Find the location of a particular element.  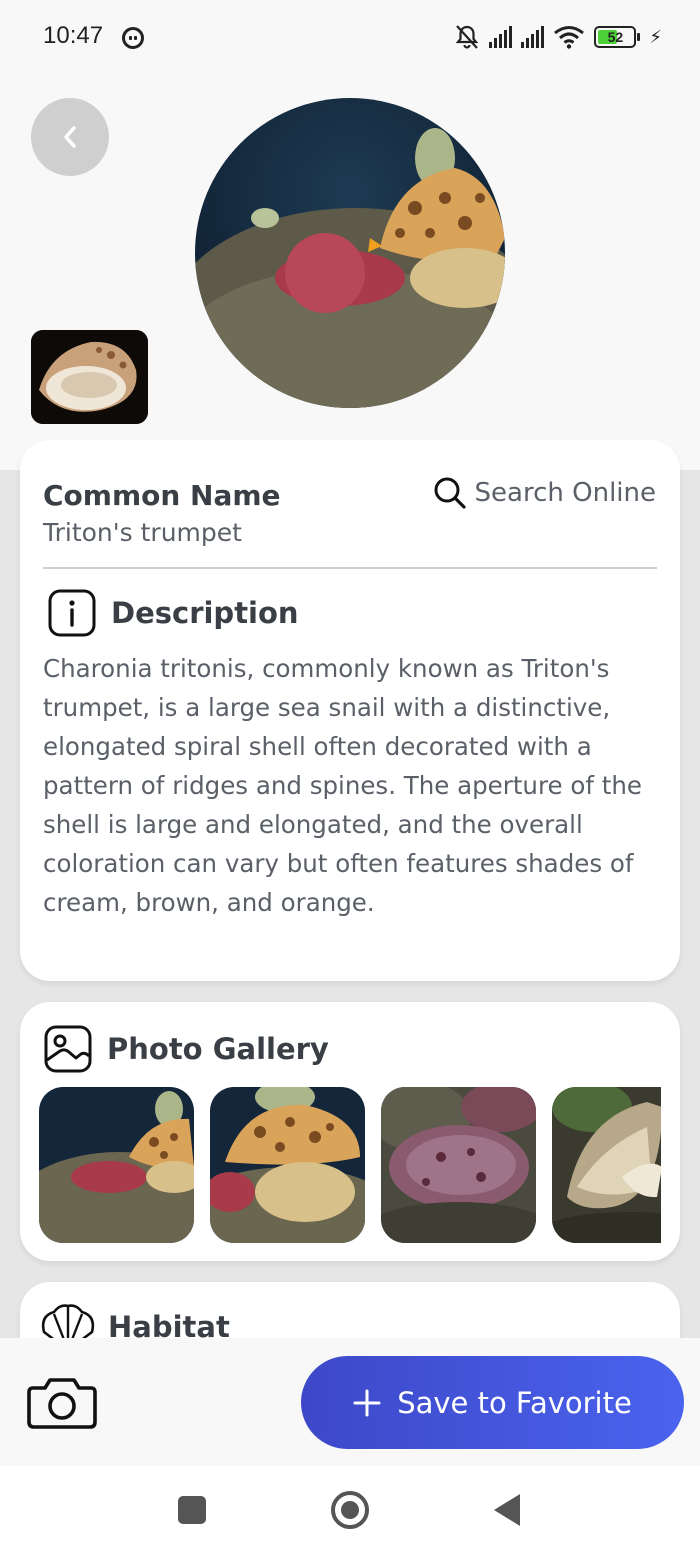

signal-1-icon is located at coordinates (501, 37).